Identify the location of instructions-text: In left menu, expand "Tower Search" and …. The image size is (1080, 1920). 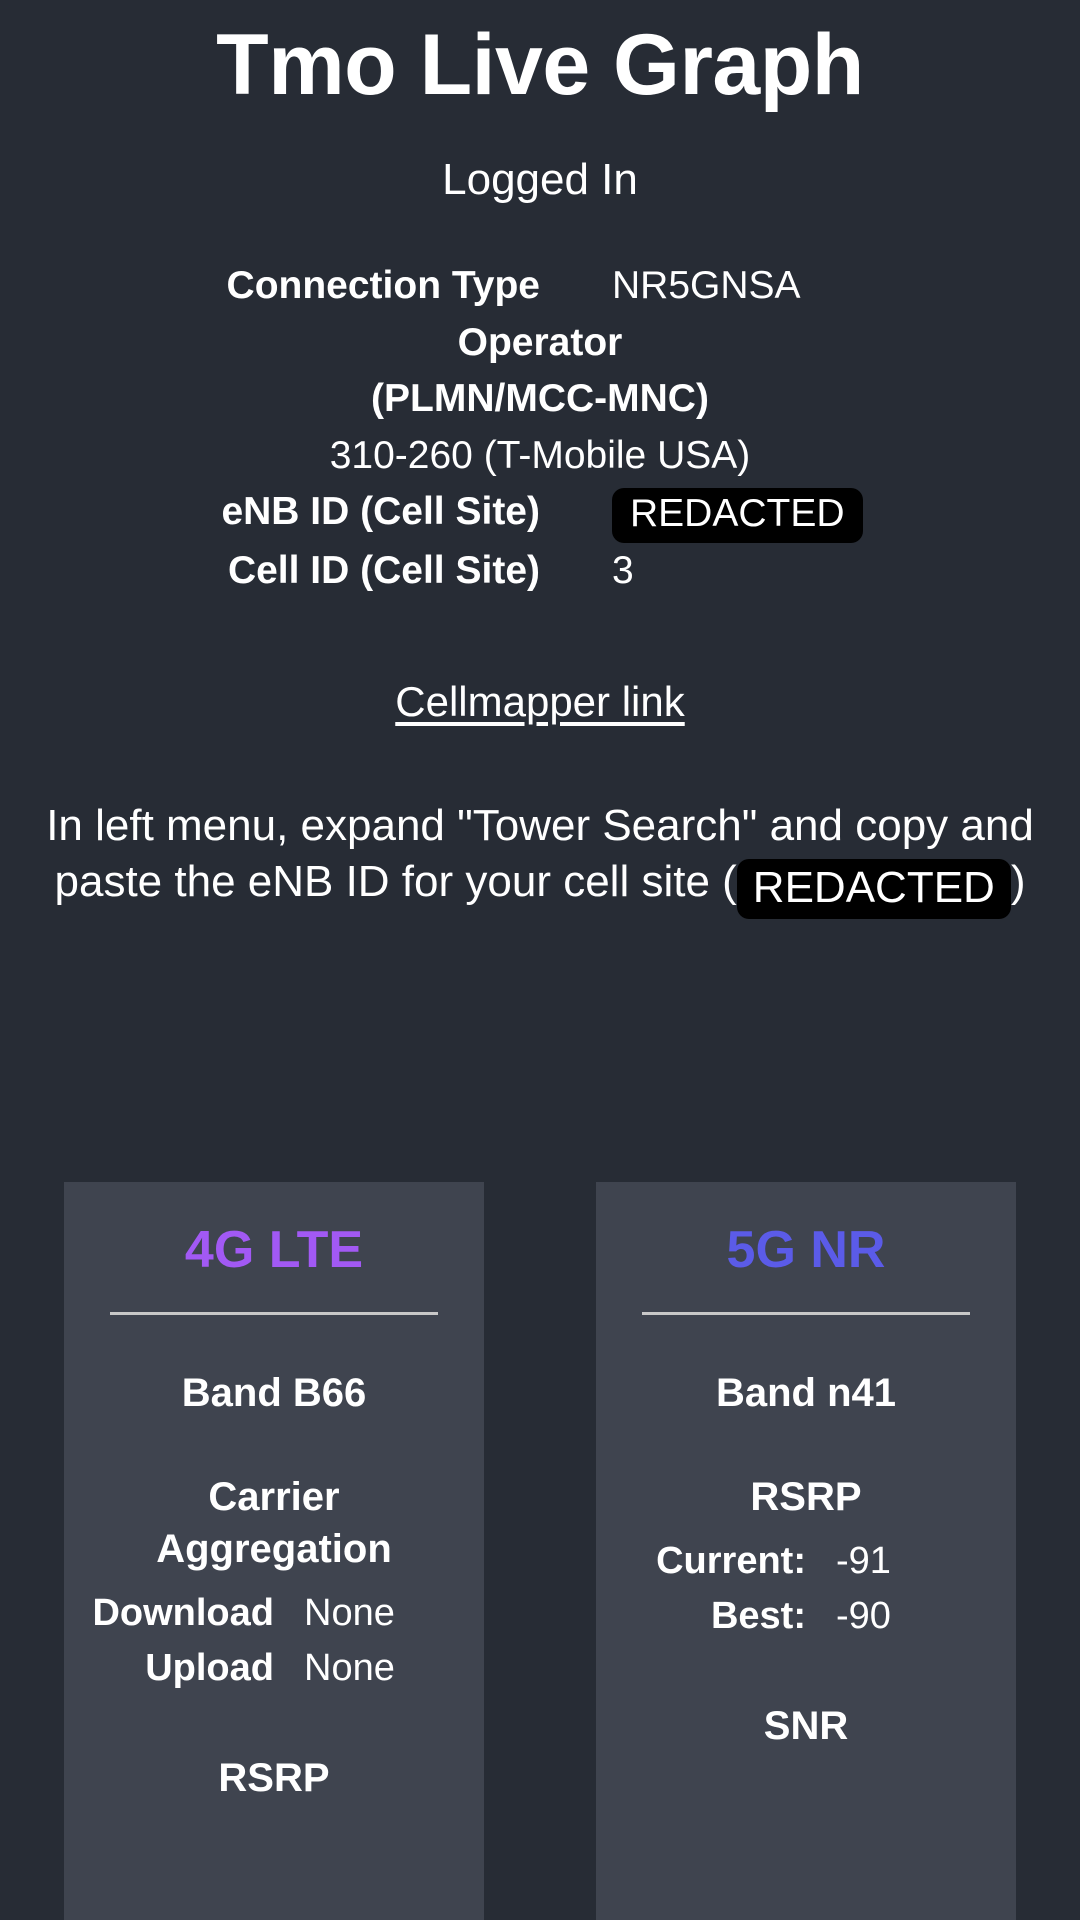
(540, 859).